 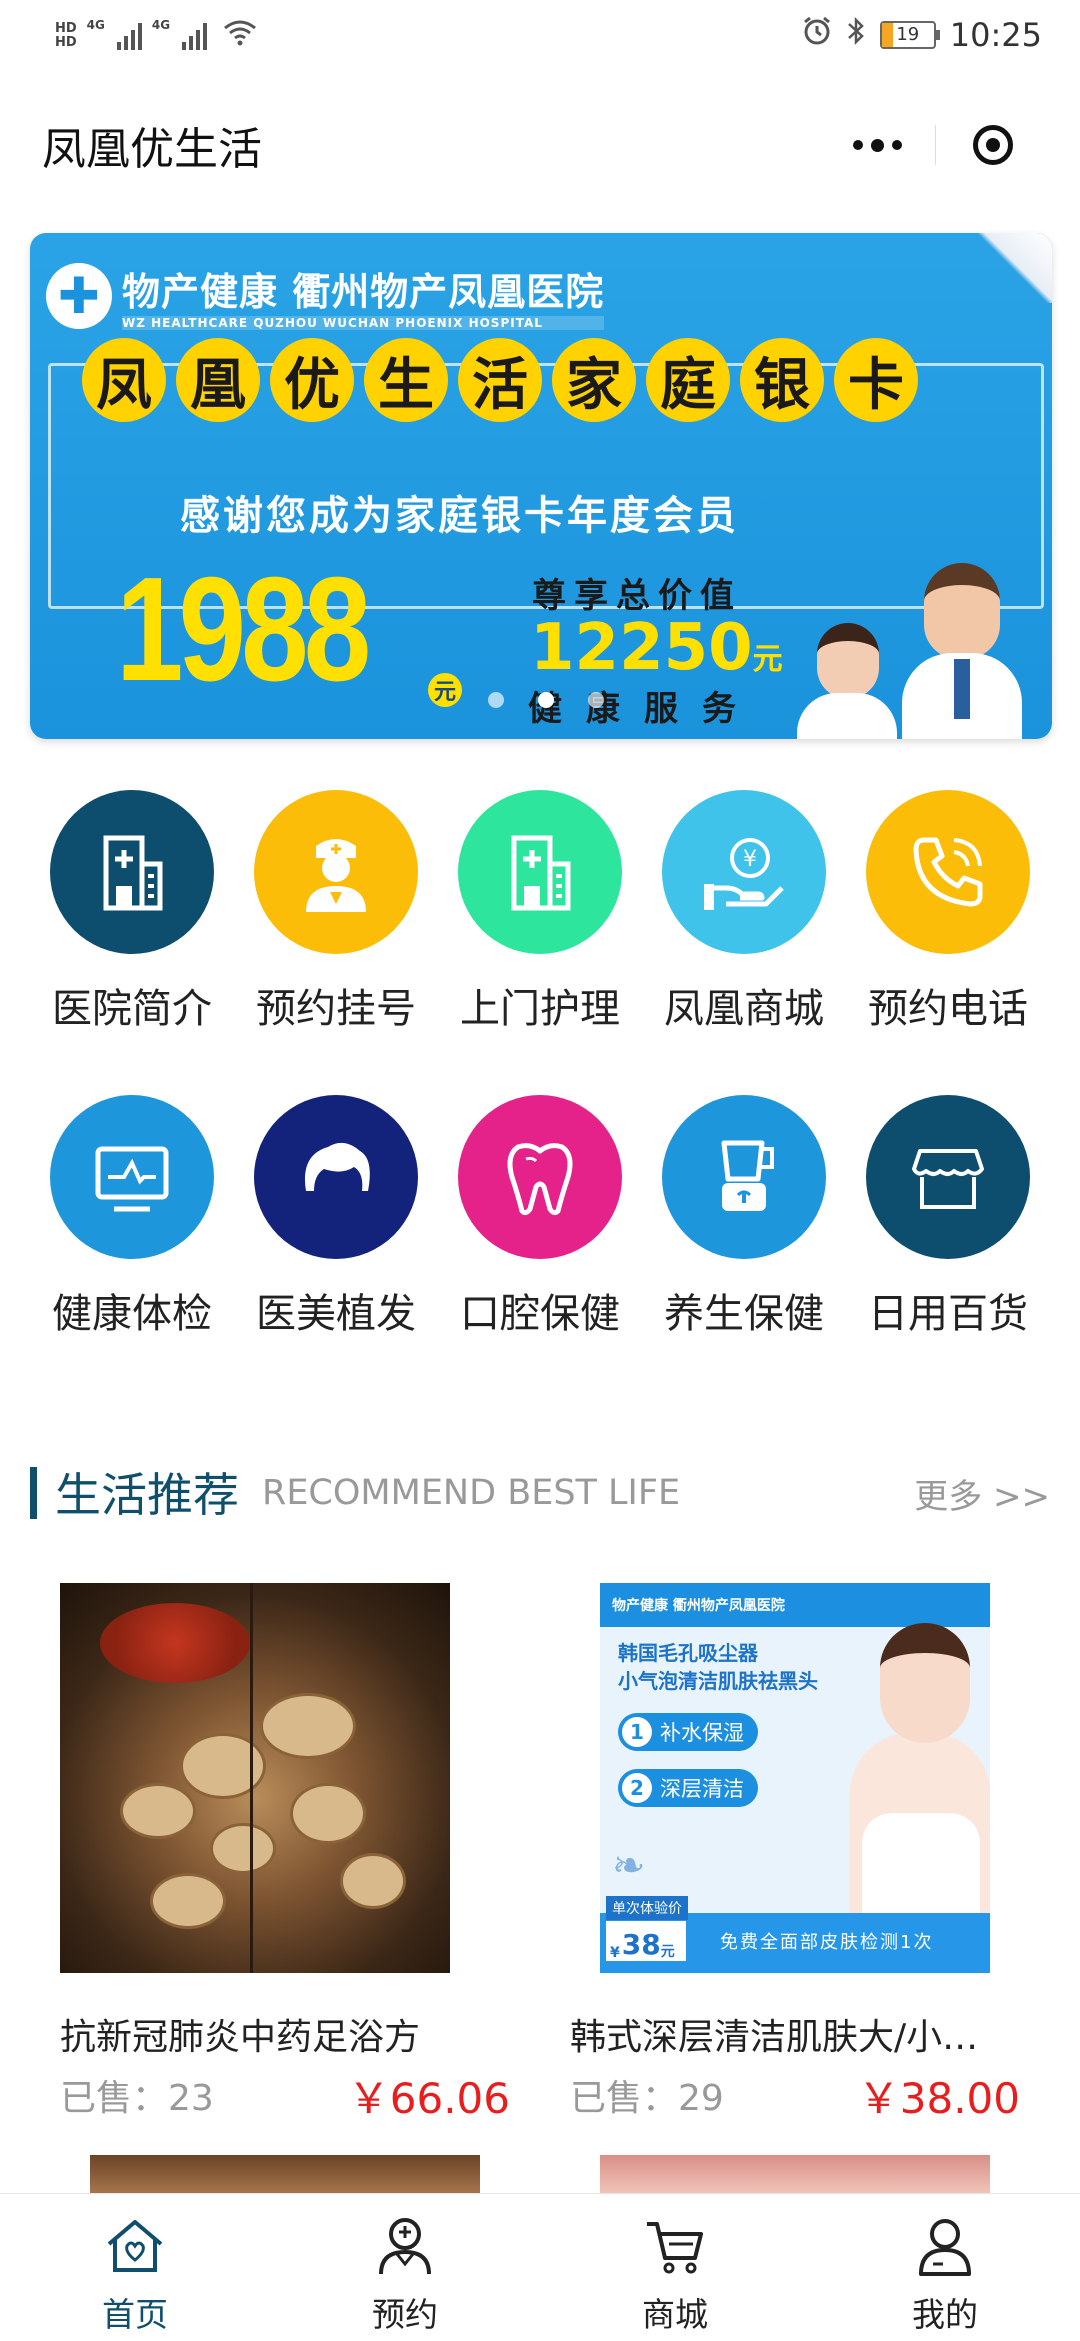 I want to click on service-label: 口腔保健, so click(x=540, y=1314).